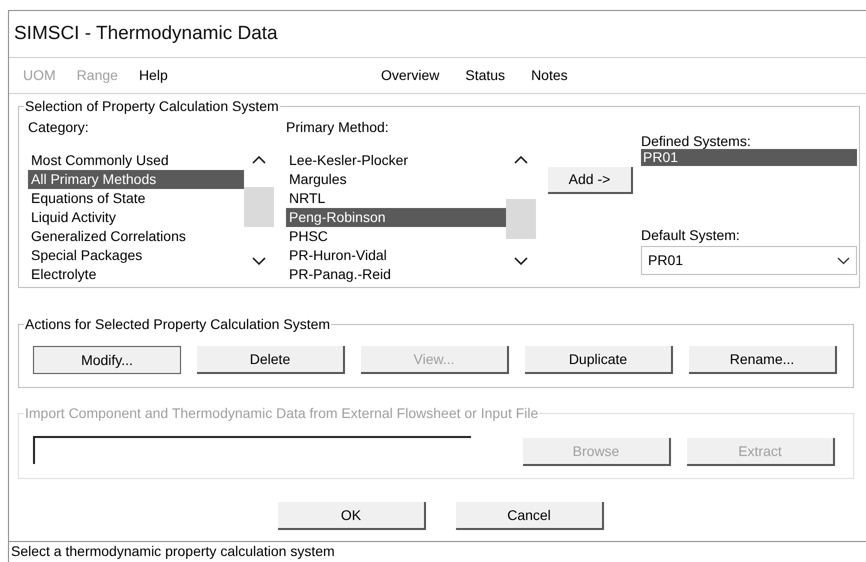 This screenshot has height=562, width=866. Describe the element at coordinates (843, 260) in the screenshot. I see `chevron-down-icon` at that location.